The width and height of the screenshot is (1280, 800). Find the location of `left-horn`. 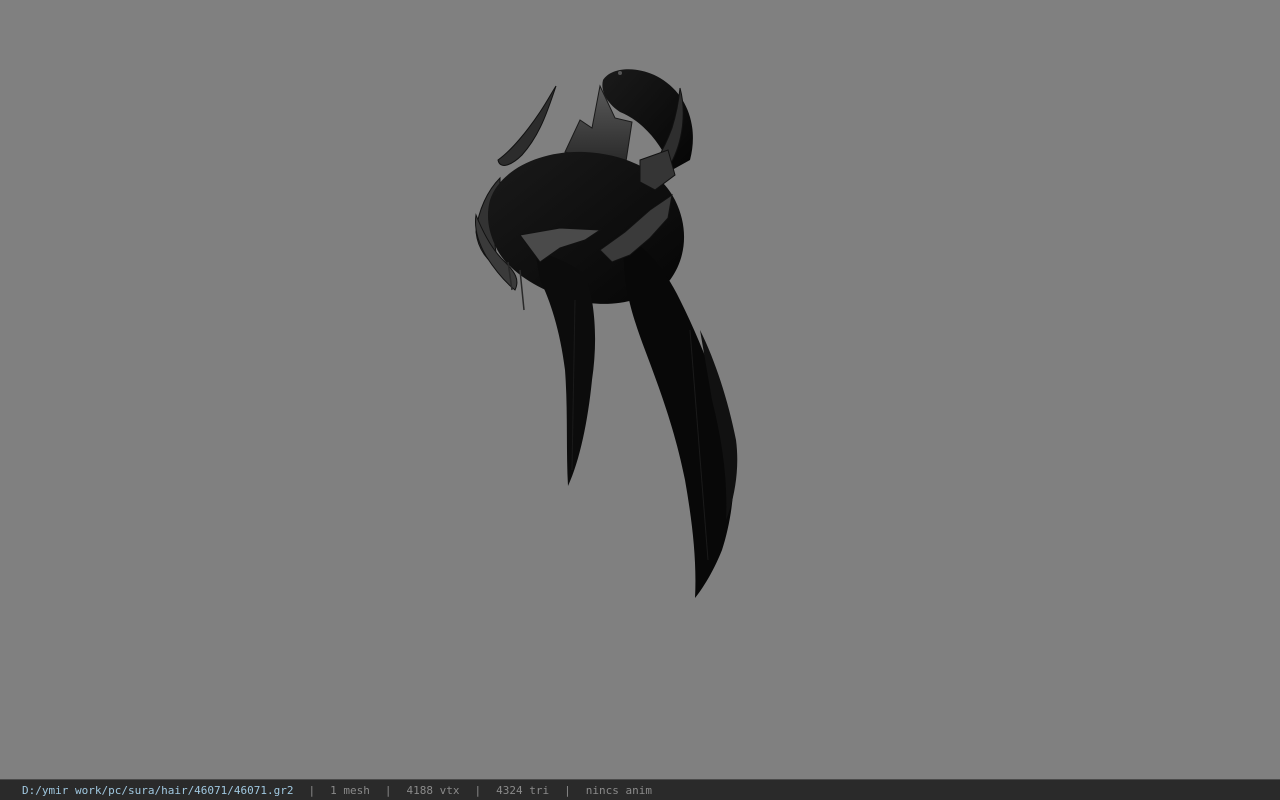

left-horn is located at coordinates (527, 125).